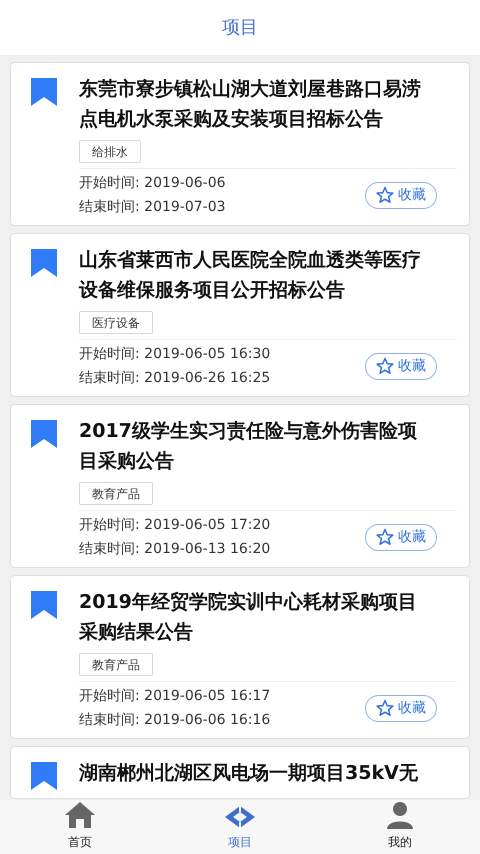 This screenshot has width=480, height=854. Describe the element at coordinates (175, 696) in the screenshot. I see `start-time: 开始时间: 2019-06-05 16:17` at that location.